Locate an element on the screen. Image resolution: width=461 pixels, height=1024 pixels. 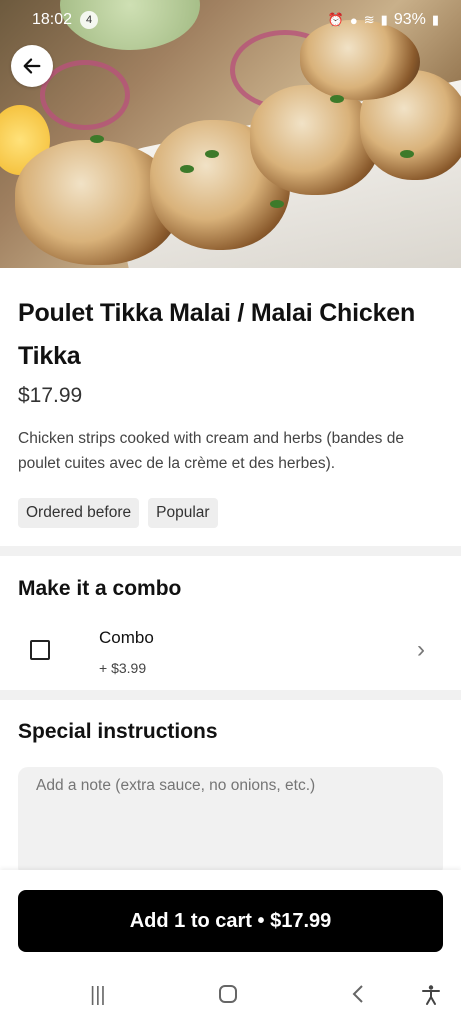
nav-back-icon is located at coordinates (358, 997).